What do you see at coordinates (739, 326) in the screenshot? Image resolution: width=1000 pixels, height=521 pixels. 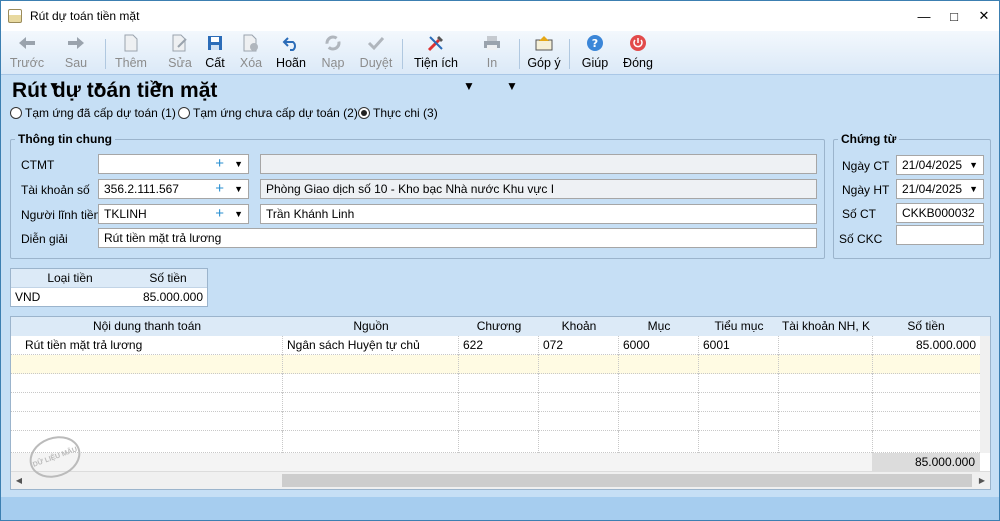 I see `column-header-tieu-muc: Tiểu mục` at bounding box center [739, 326].